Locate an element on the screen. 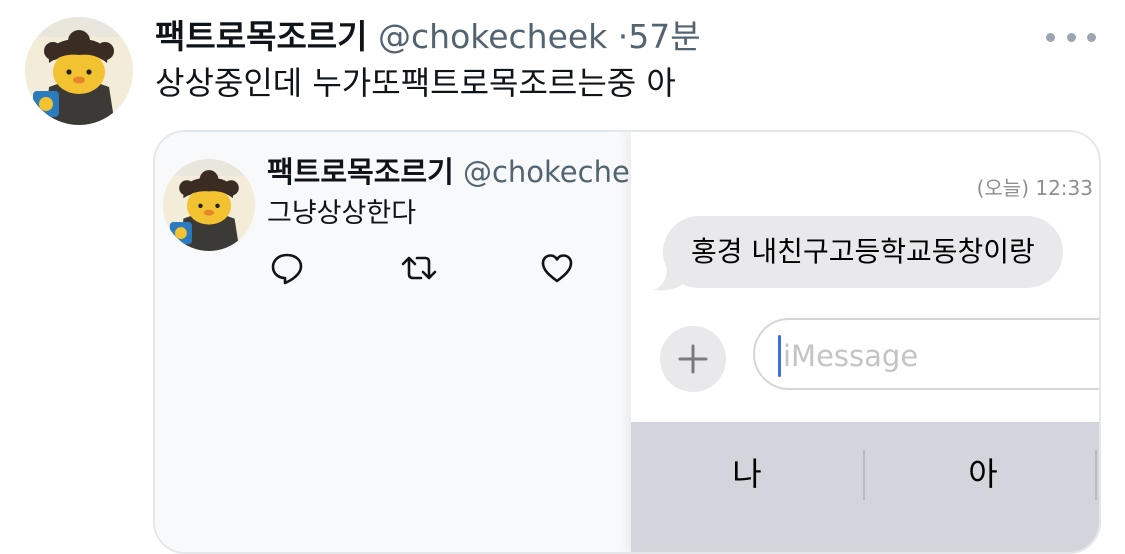 This screenshot has height=554, width=1125. keyboard-divider is located at coordinates (1096, 475).